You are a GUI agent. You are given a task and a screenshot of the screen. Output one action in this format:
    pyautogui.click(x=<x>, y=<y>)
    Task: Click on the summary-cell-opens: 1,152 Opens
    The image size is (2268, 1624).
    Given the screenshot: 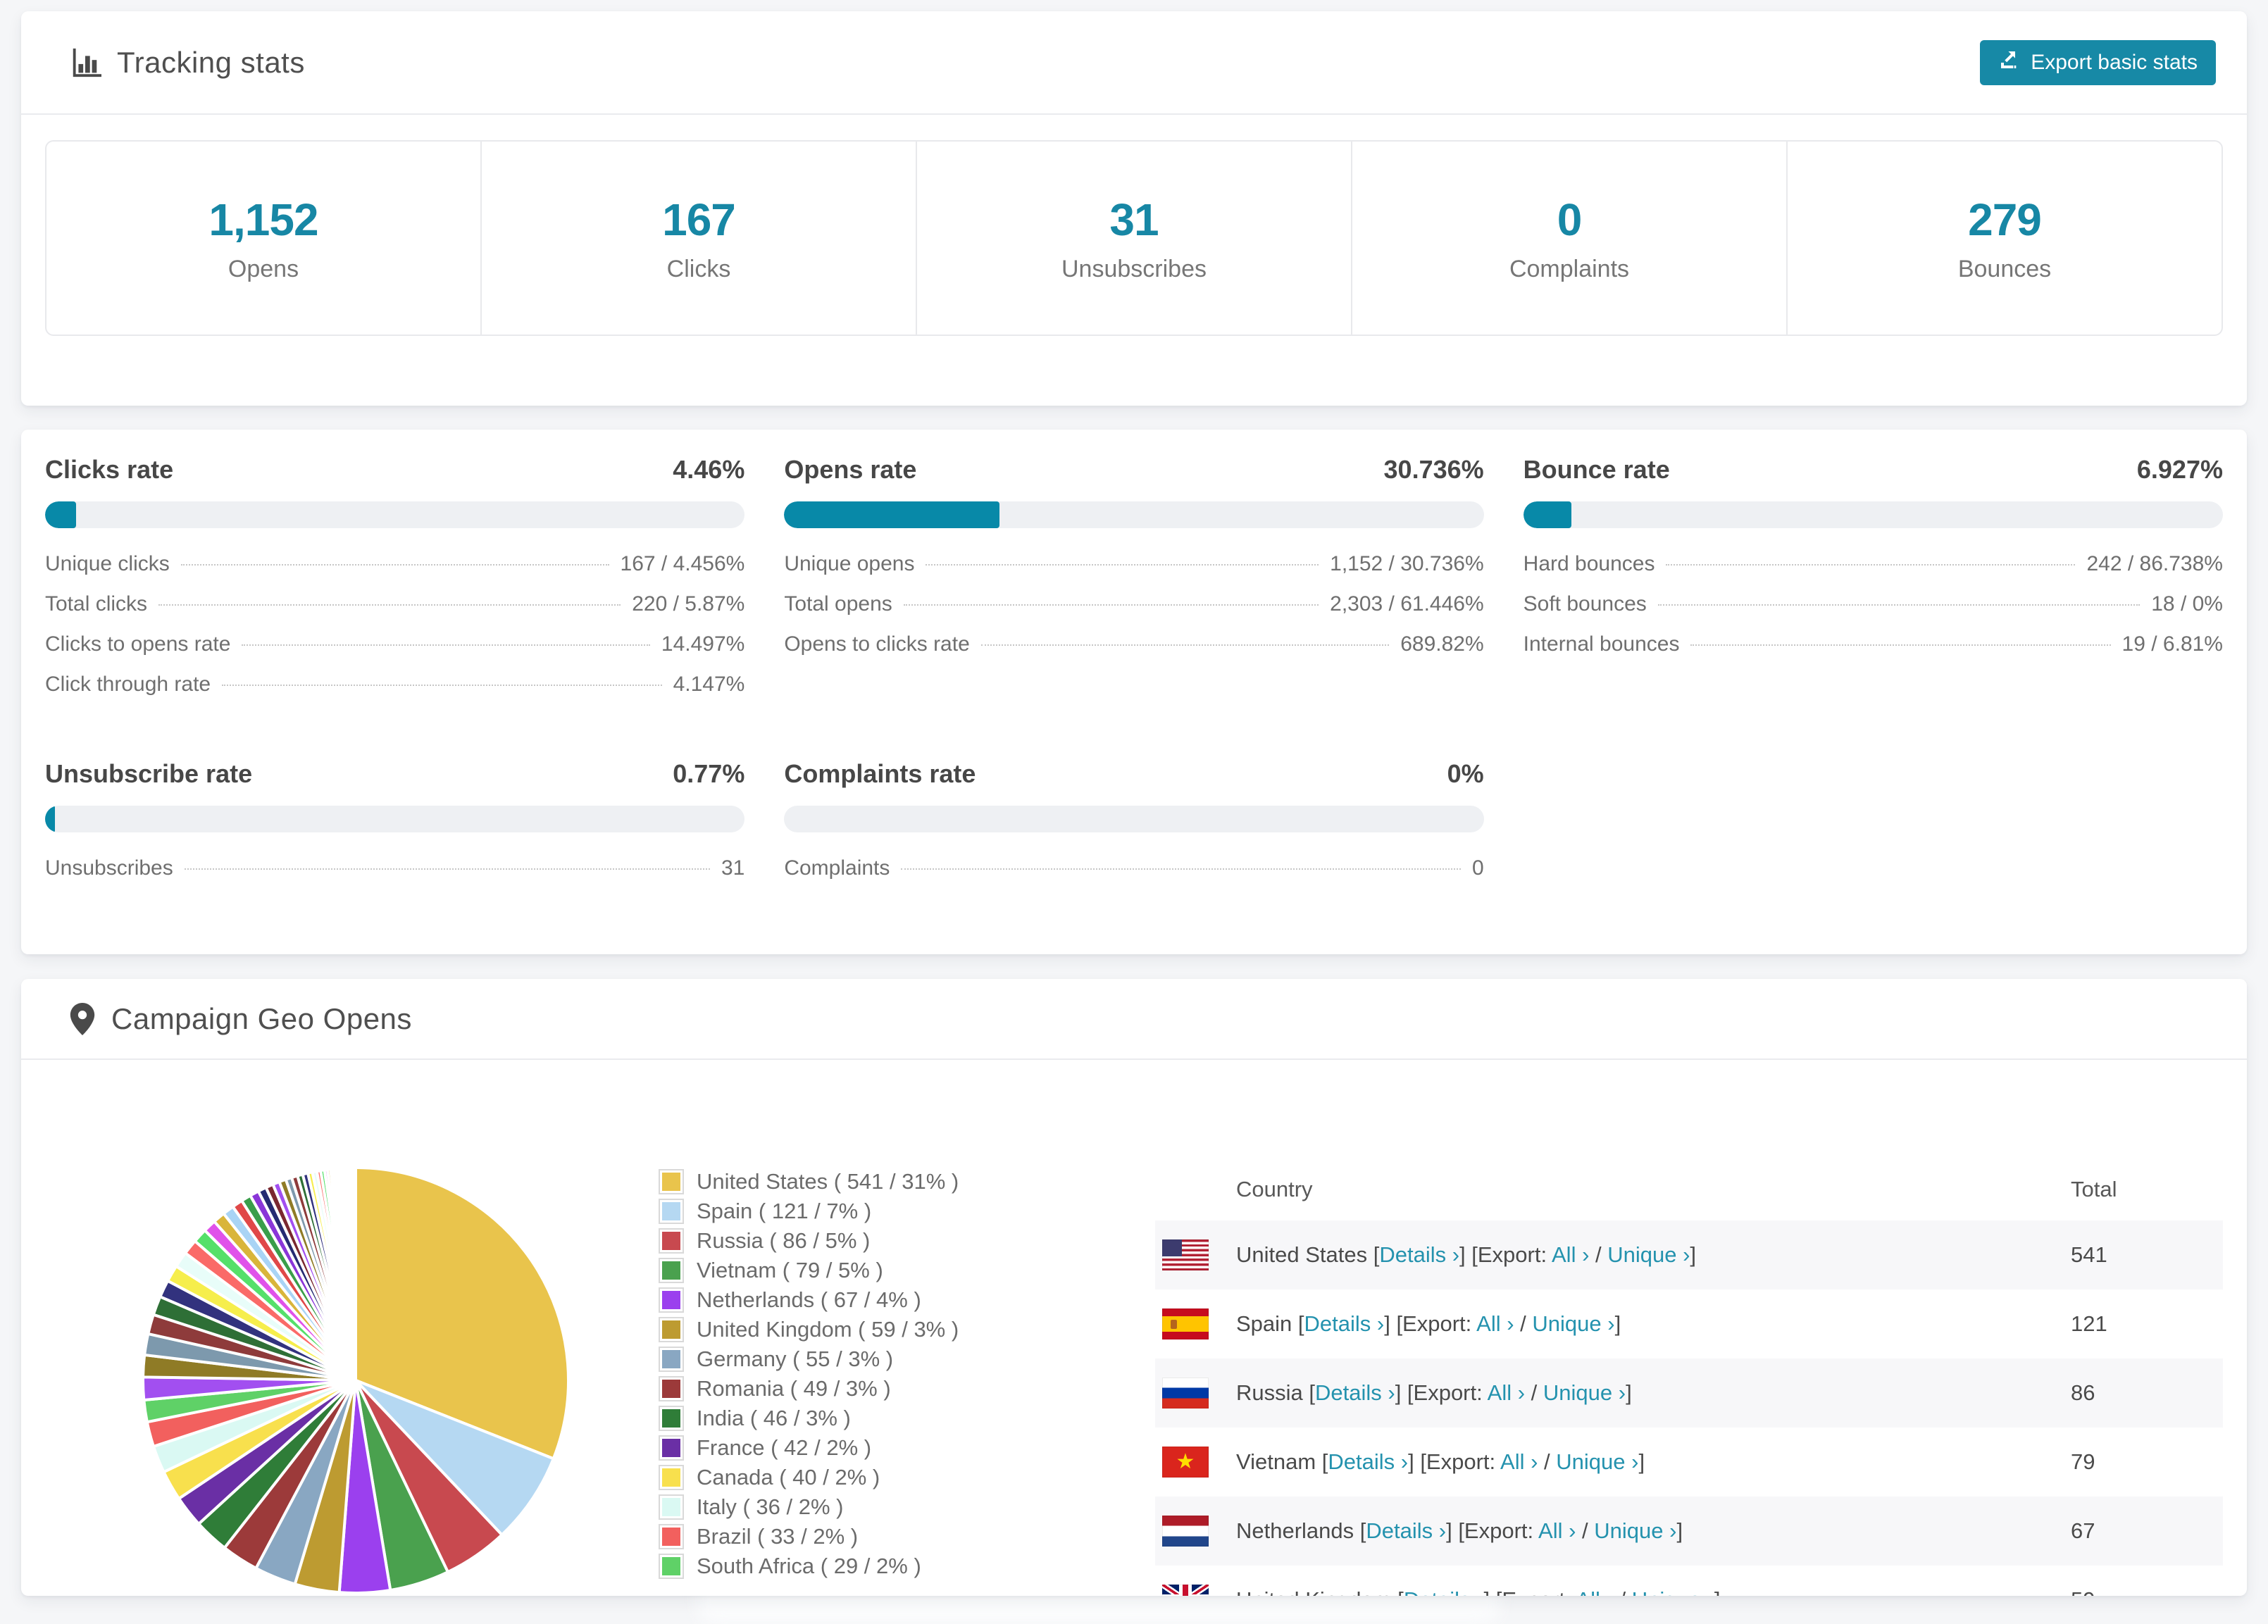 What is the action you would take?
    pyautogui.click(x=264, y=239)
    